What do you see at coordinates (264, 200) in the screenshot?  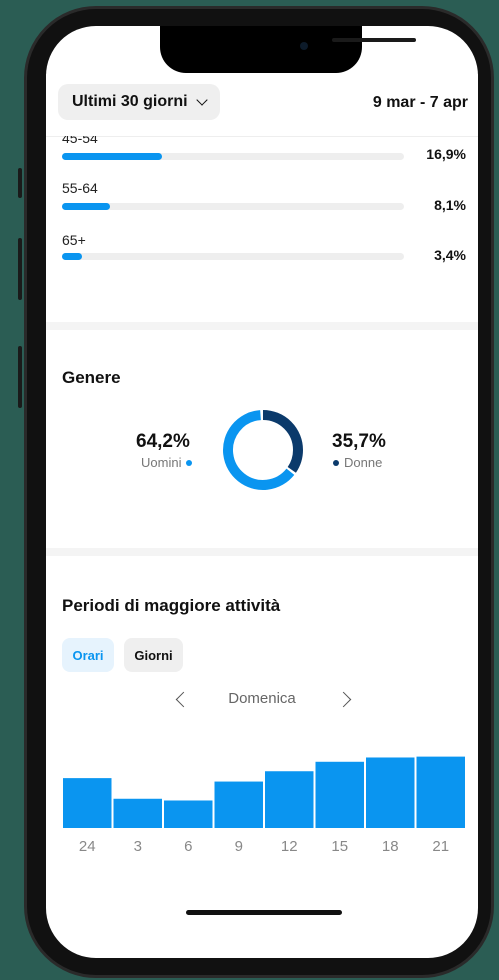 I see `age-row-55-64: 55-64 8,1%` at bounding box center [264, 200].